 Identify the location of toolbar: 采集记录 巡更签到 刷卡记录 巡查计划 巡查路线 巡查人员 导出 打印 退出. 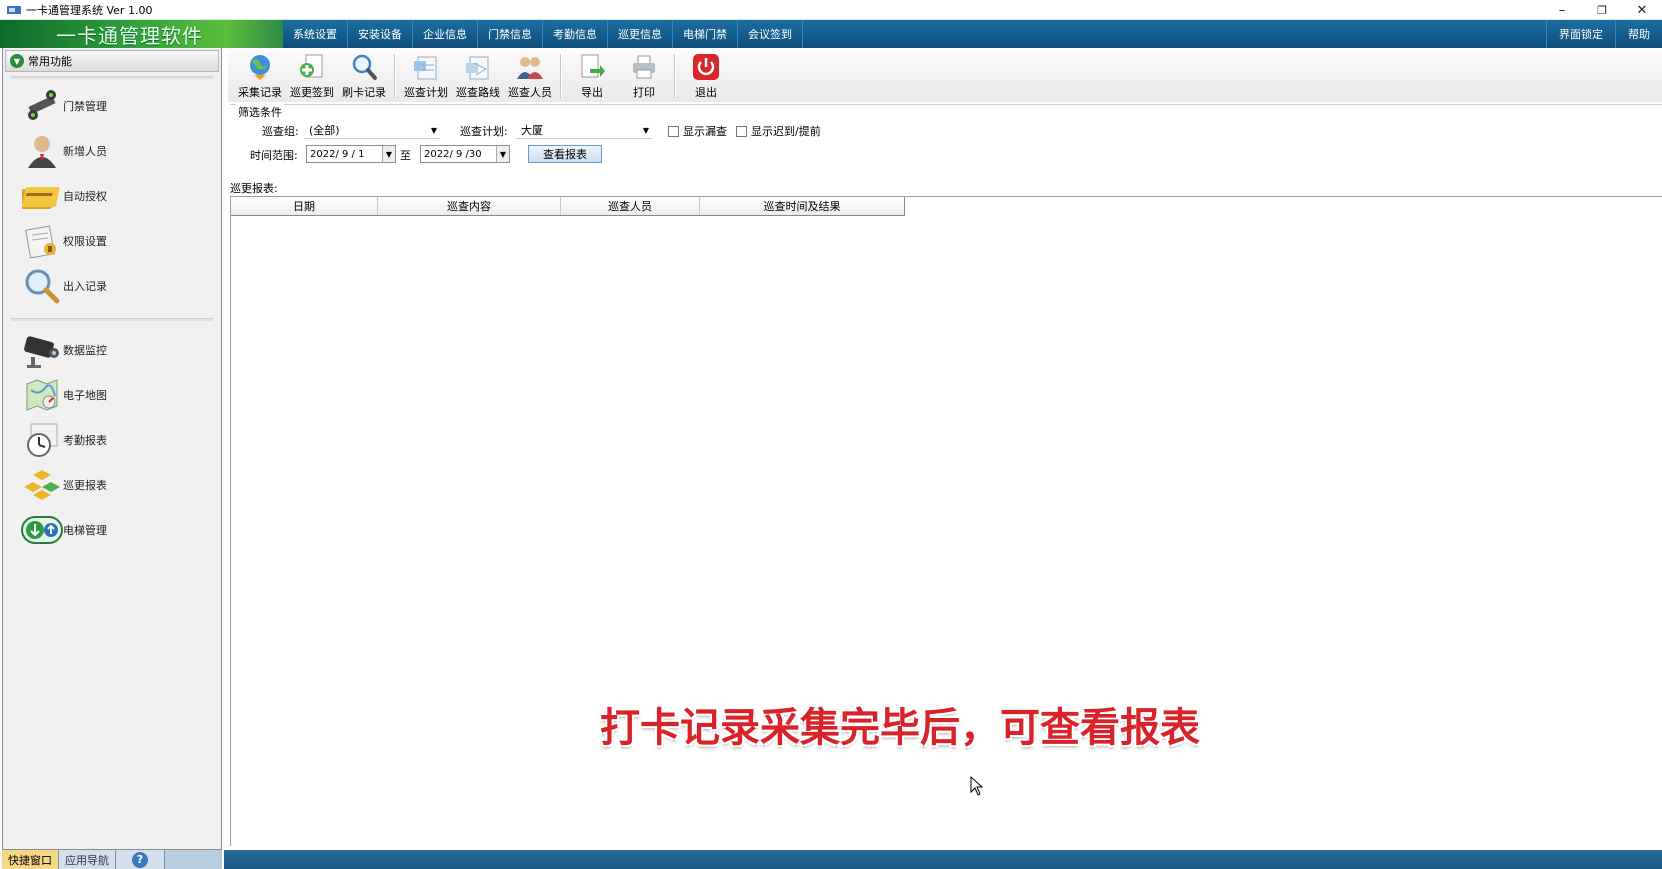
(945, 76).